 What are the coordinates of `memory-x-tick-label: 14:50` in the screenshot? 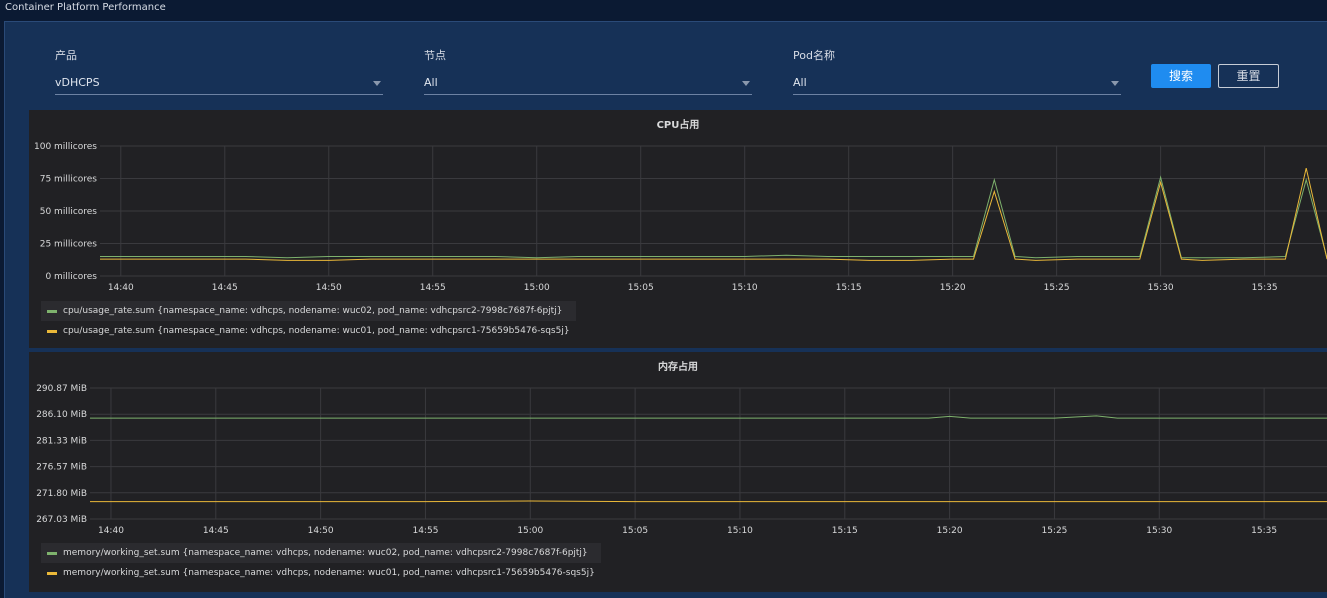 It's located at (321, 531).